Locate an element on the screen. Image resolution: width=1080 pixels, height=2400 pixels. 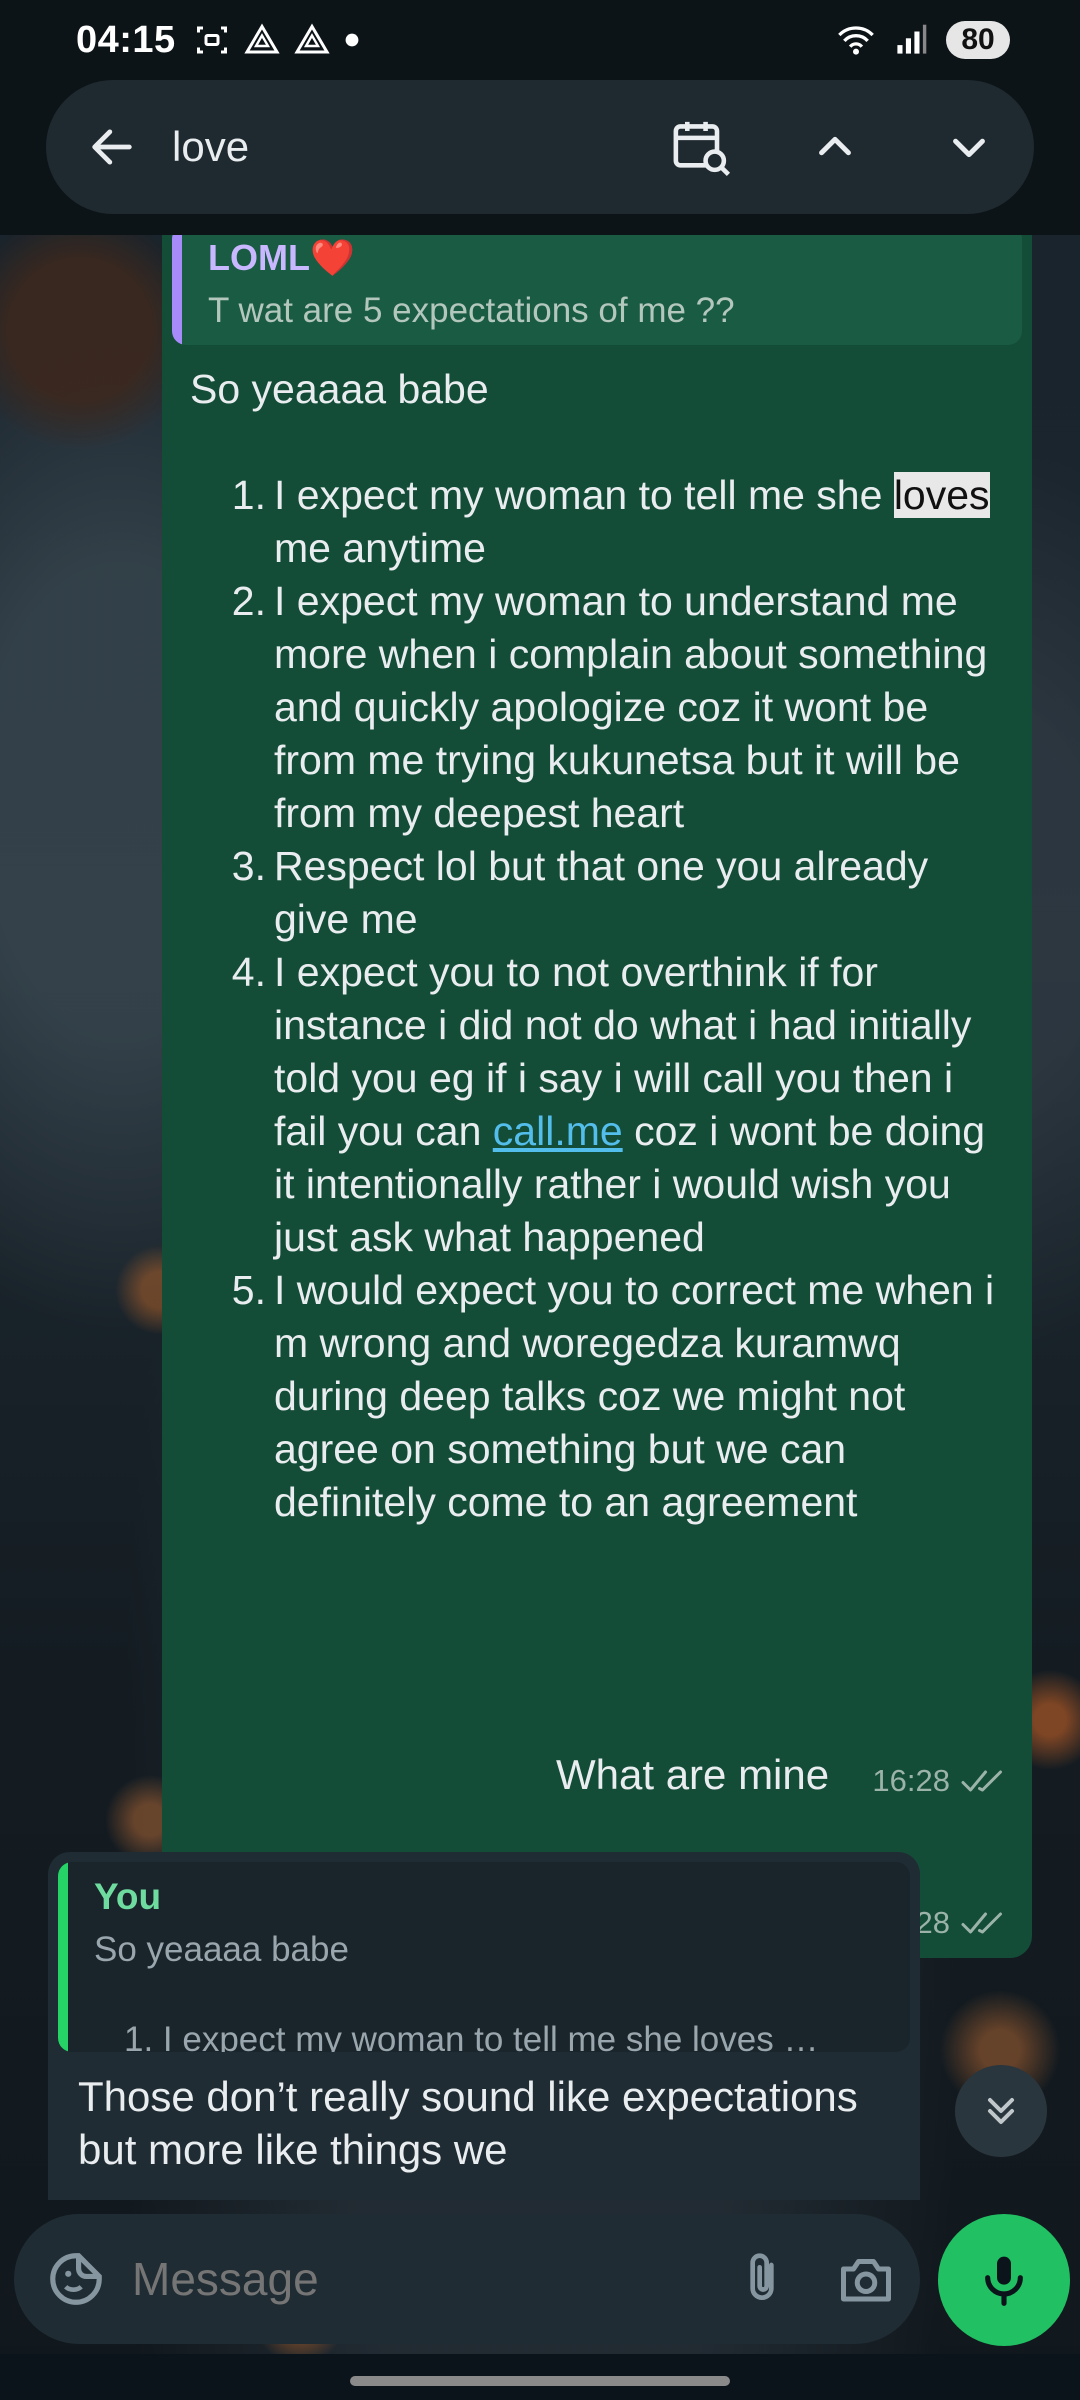
quote-sender-name: You is located at coordinates (128, 1896).